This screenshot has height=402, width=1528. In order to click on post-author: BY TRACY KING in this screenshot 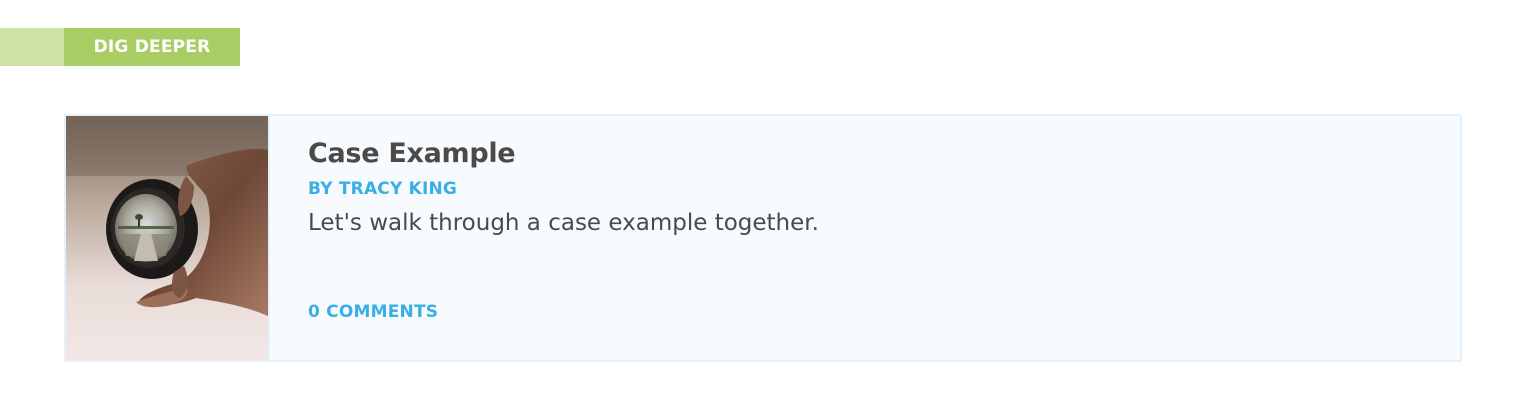, I will do `click(382, 189)`.